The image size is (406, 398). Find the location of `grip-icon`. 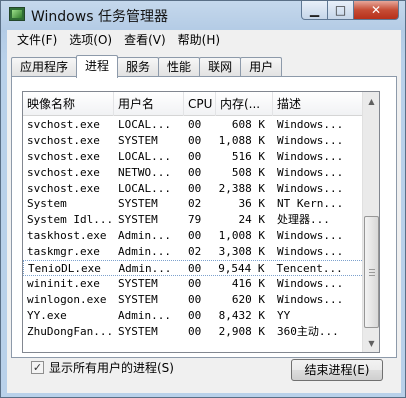

grip-icon is located at coordinates (372, 273).